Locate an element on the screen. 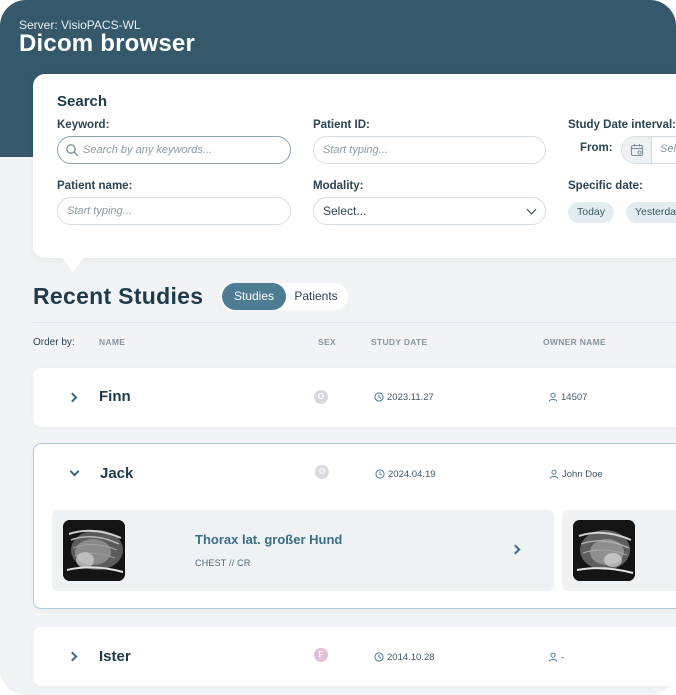 Image resolution: width=676 pixels, height=695 pixels. patient-id-label: Patient ID: is located at coordinates (341, 125).